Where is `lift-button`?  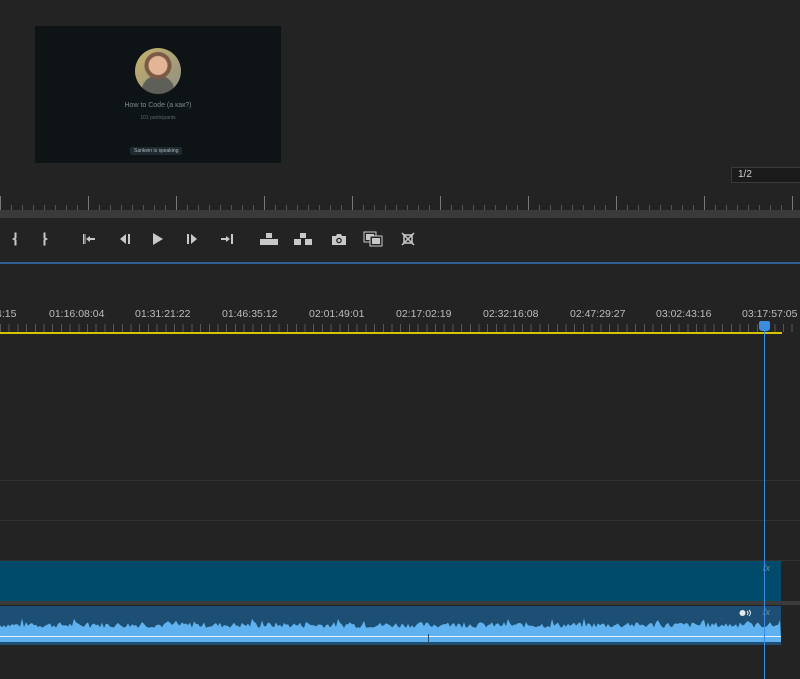
lift-button is located at coordinates (269, 239).